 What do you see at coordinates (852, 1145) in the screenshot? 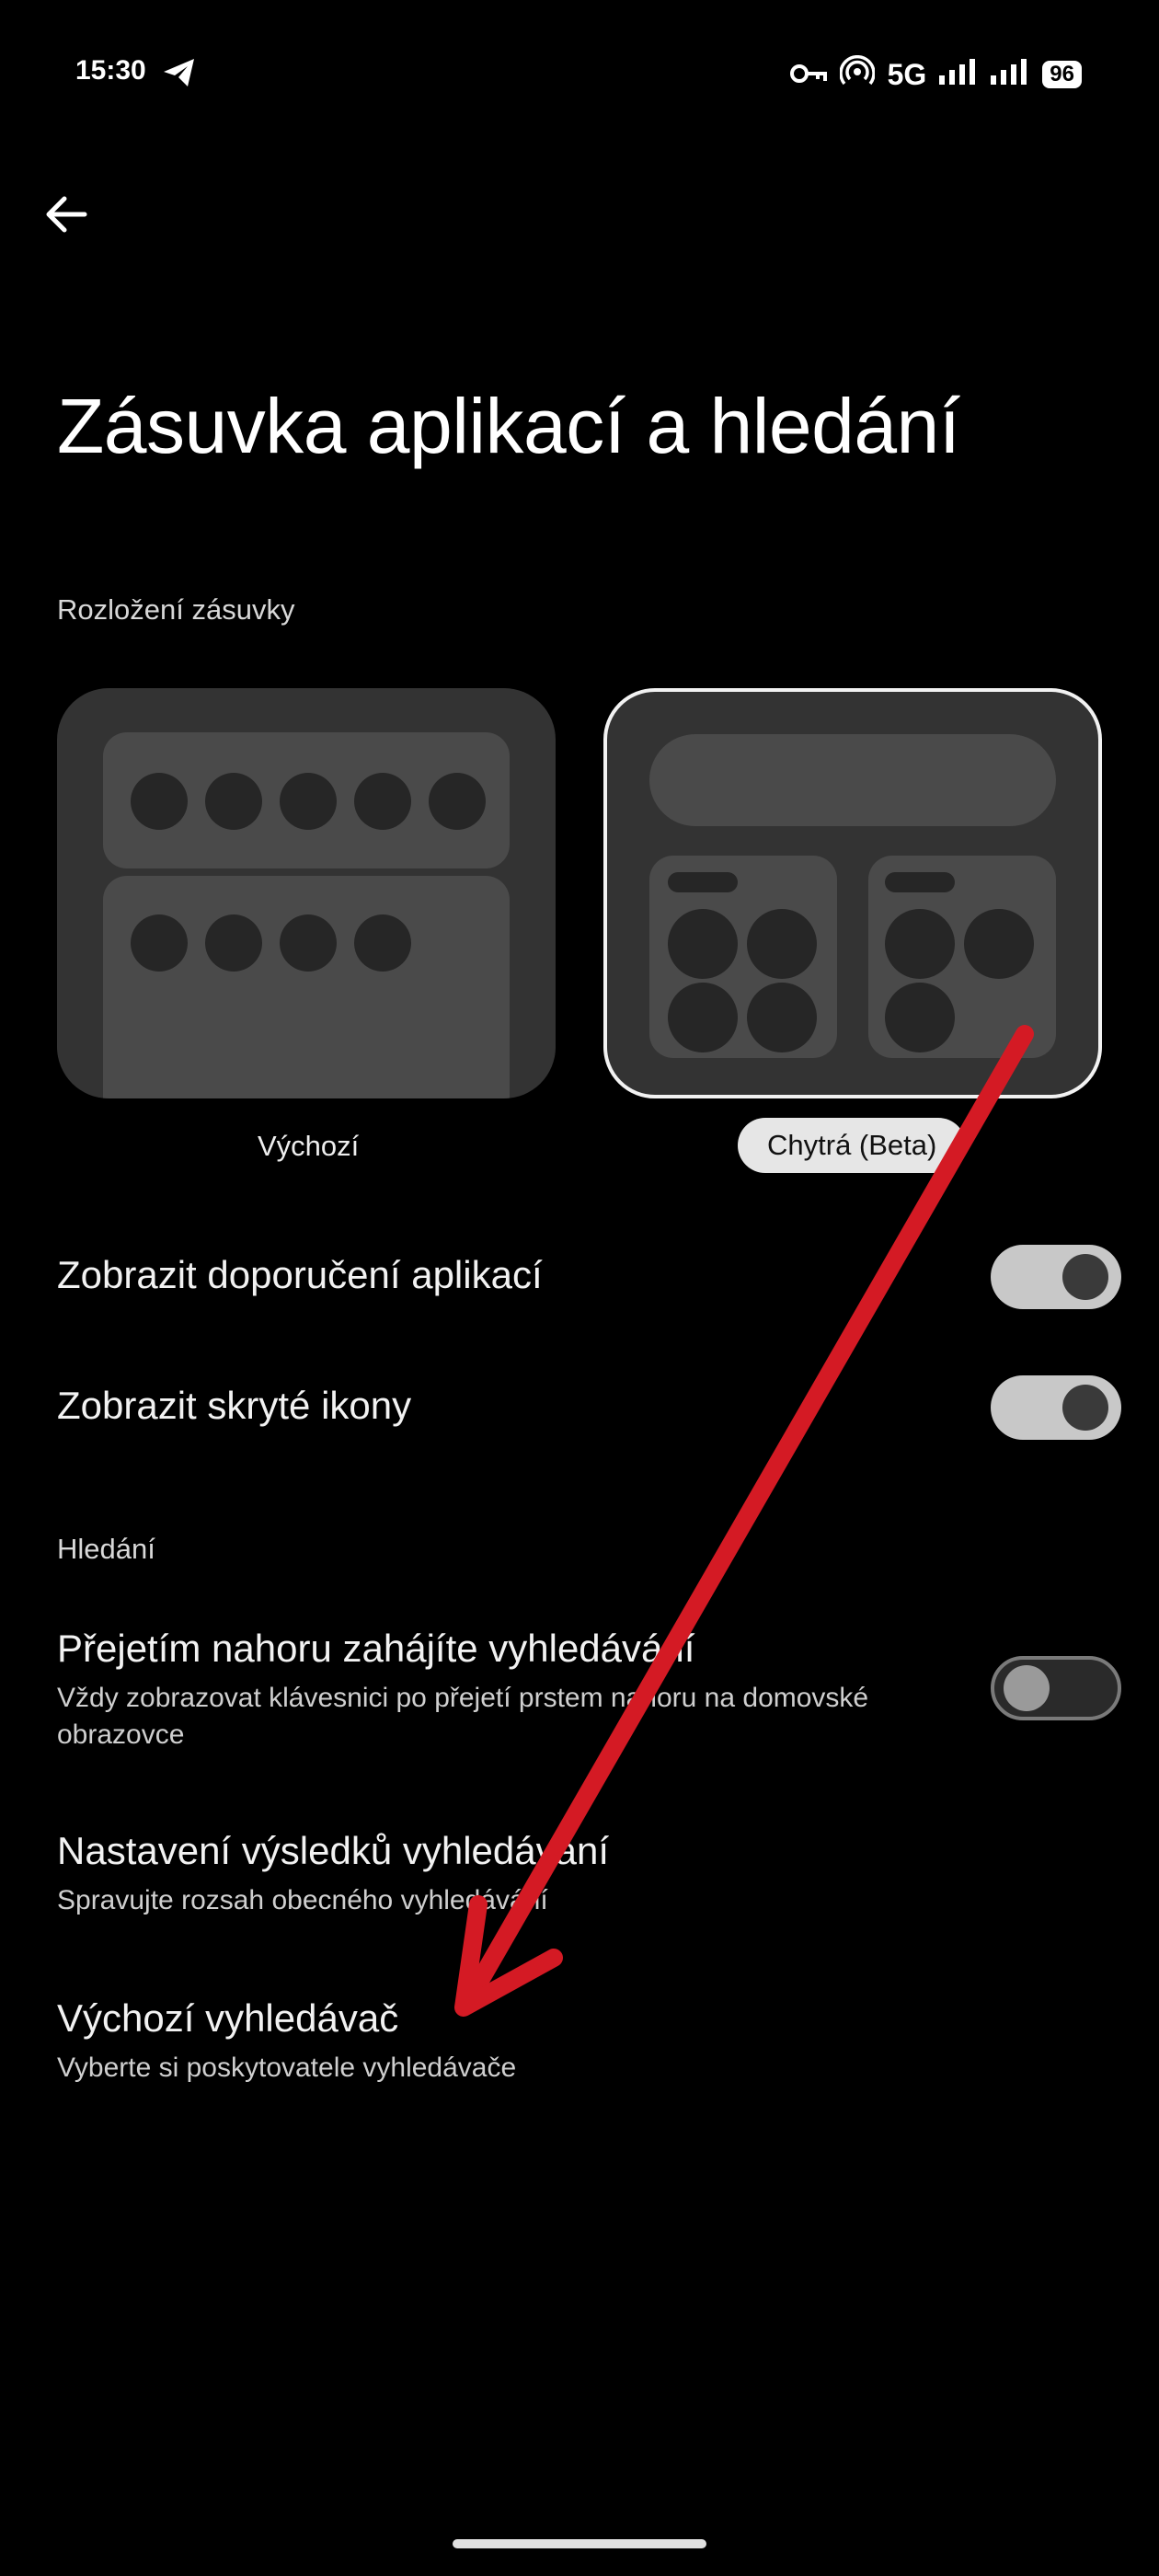
I see `layout-option-smart-label: Chytrá (Beta)` at bounding box center [852, 1145].